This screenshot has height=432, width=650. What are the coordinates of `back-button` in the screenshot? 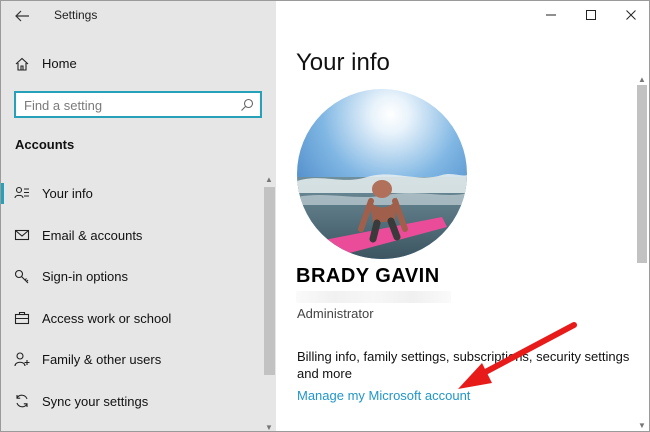 It's located at (22, 16).